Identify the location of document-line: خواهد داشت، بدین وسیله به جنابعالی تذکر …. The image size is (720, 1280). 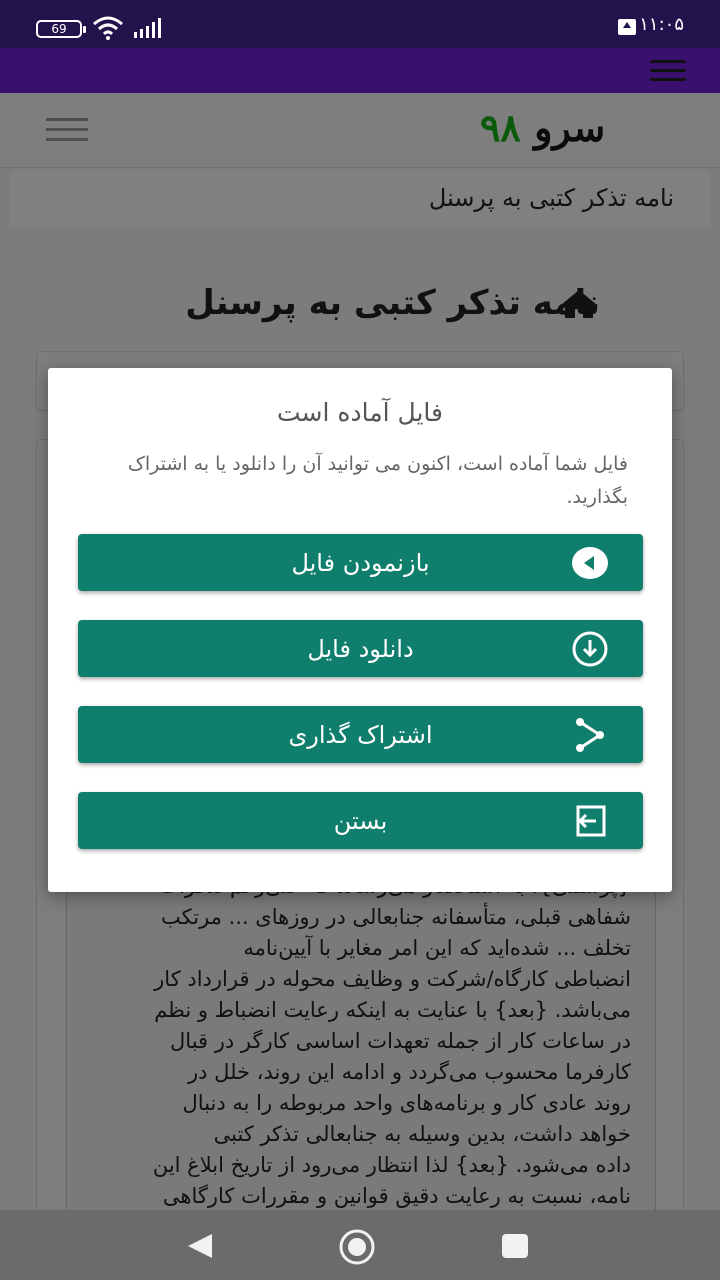
(422, 1134).